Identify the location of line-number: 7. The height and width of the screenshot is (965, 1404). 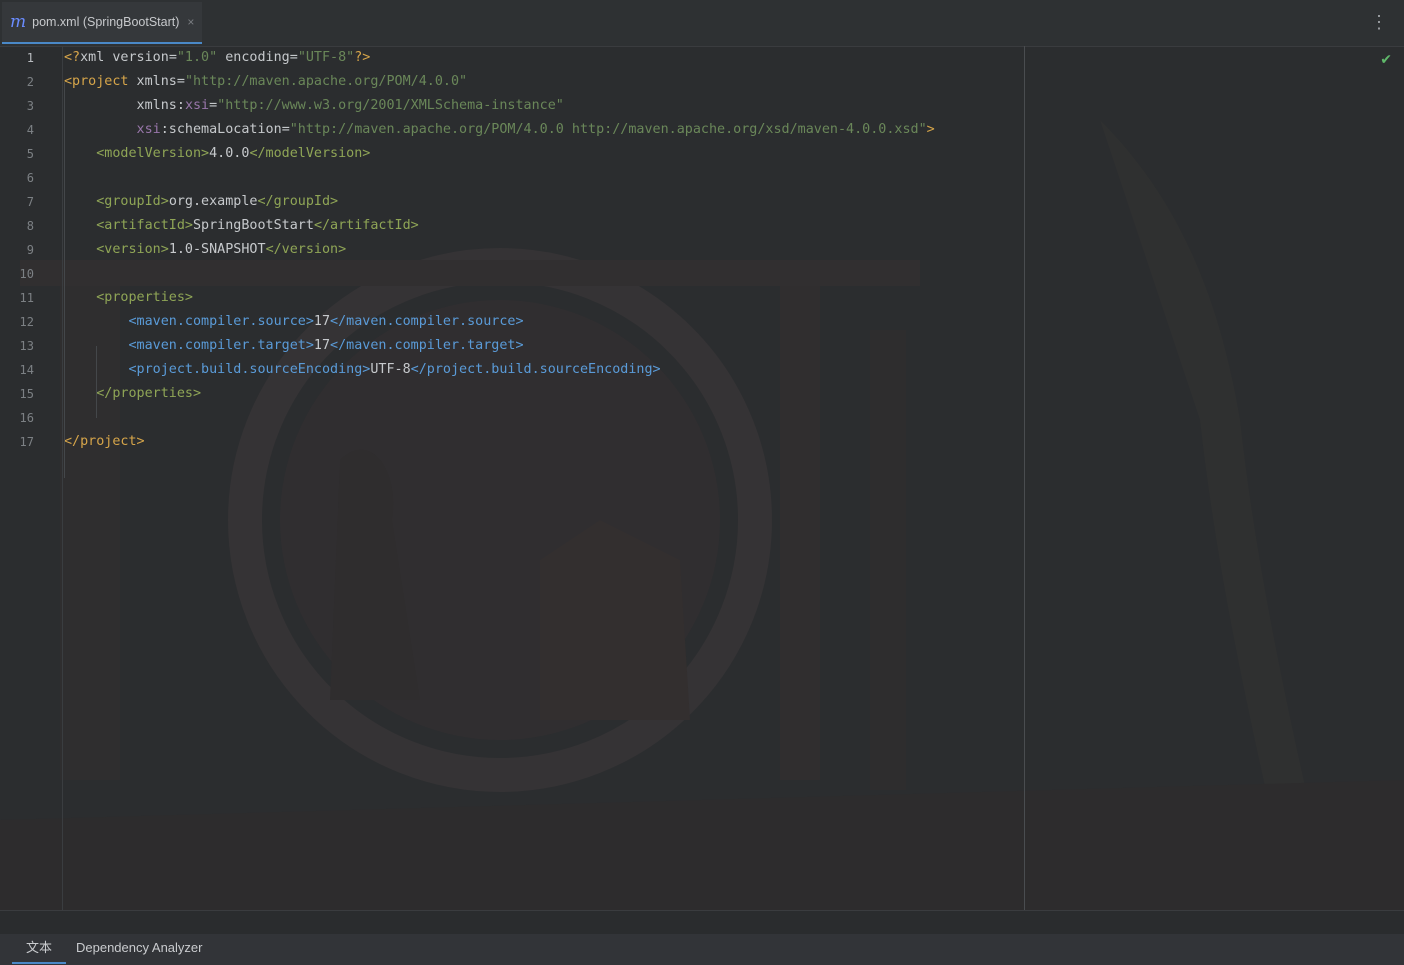
(30, 202).